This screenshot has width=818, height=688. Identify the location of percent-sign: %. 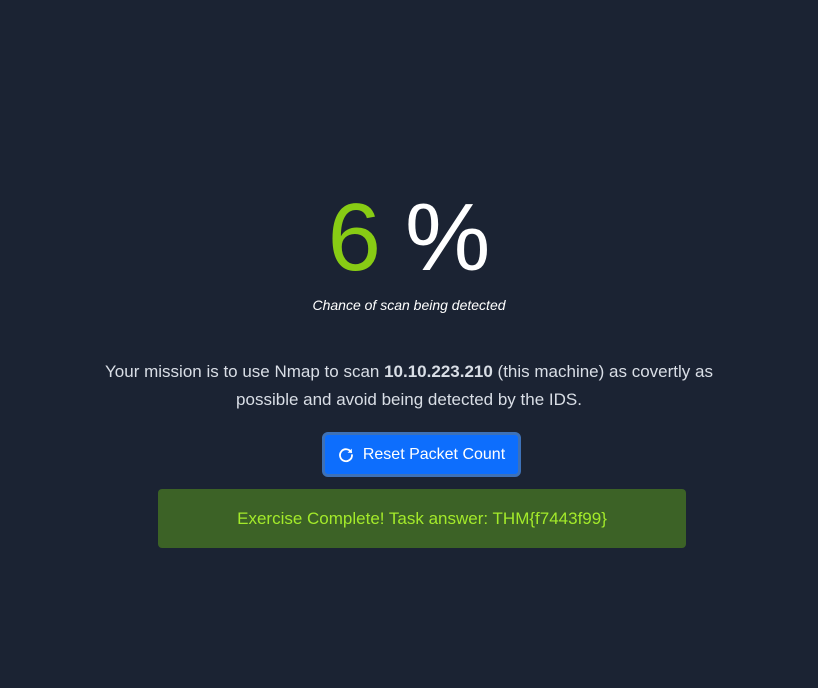
(448, 237).